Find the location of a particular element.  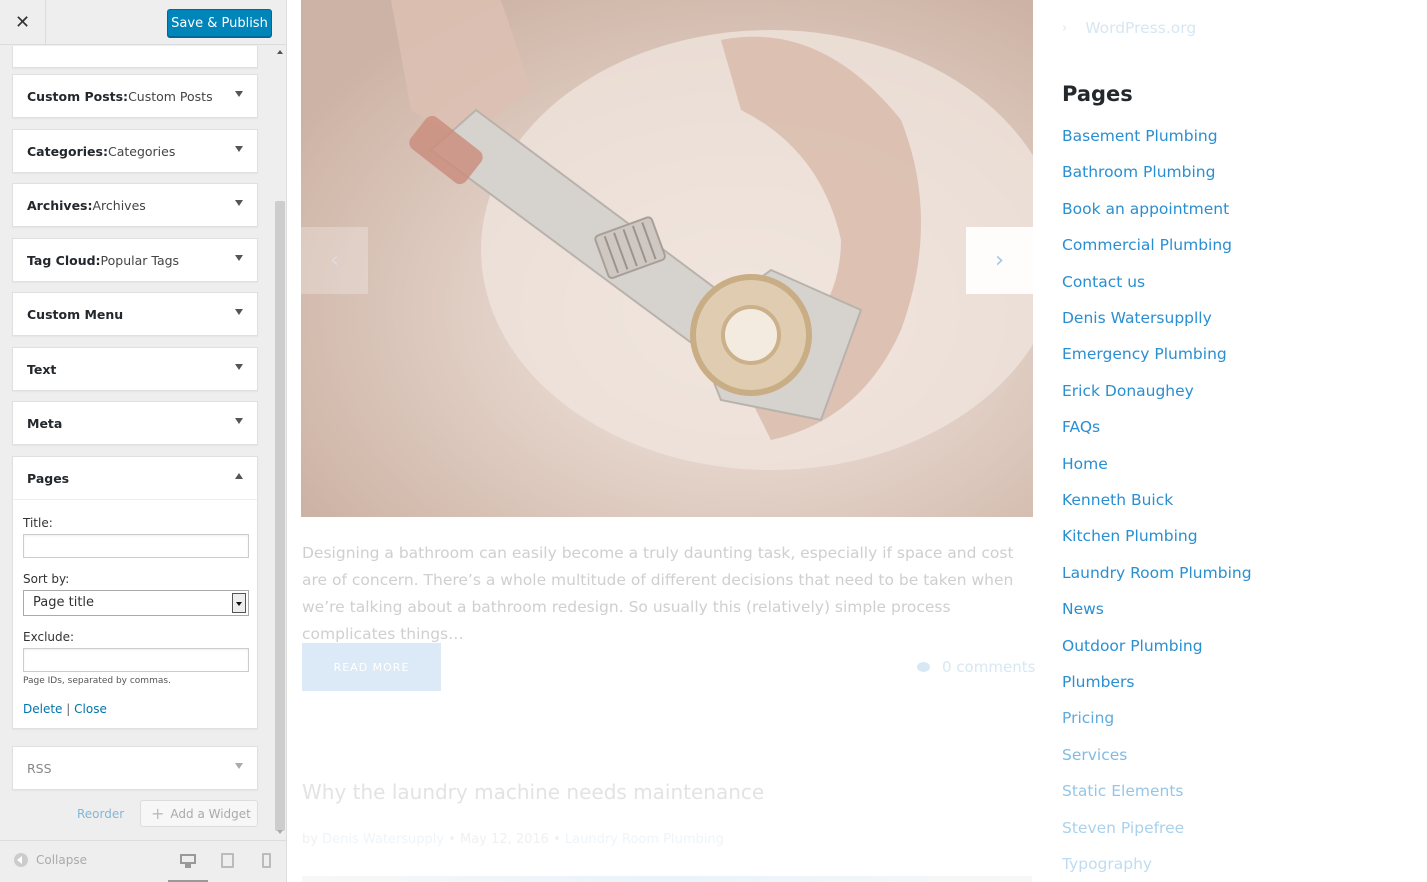

widget-item-custom-menu: Custom Menu is located at coordinates (135, 314).